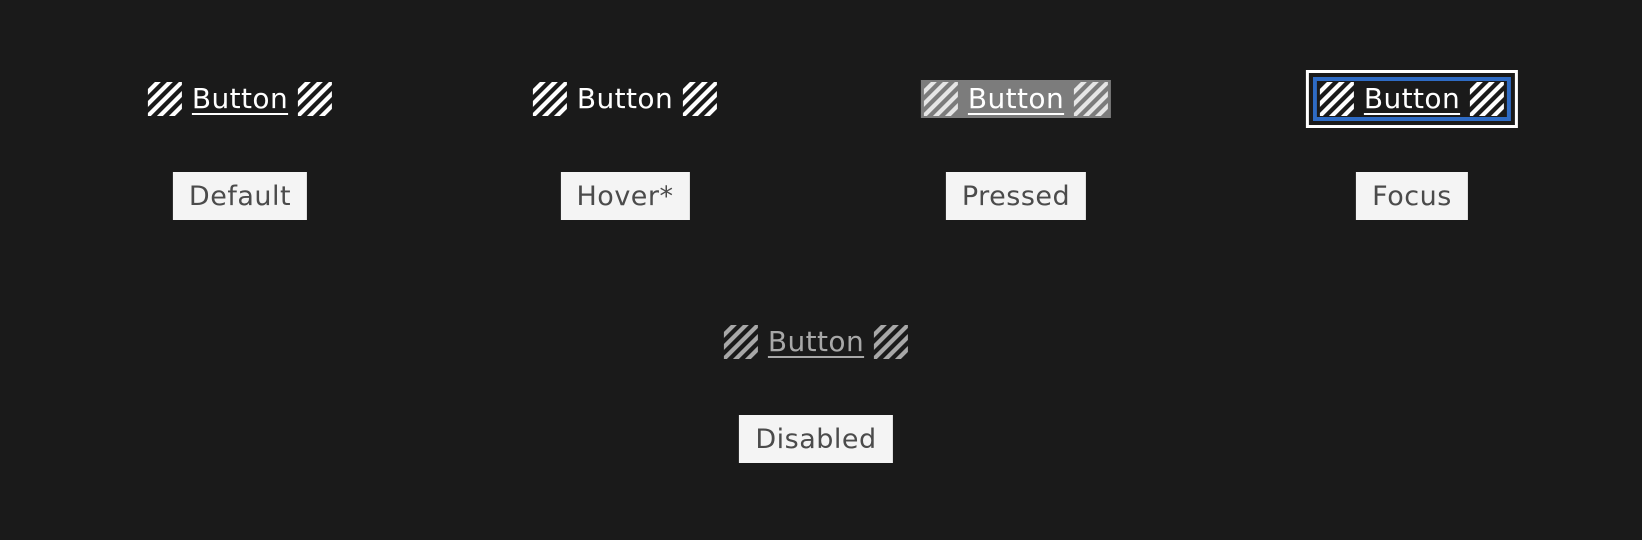  I want to click on variant-disabled: Button Disabled, so click(816, 393).